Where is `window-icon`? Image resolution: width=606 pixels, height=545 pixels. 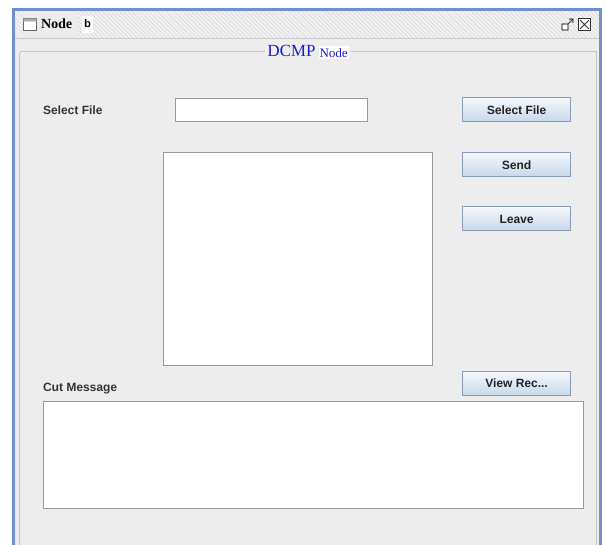 window-icon is located at coordinates (30, 24).